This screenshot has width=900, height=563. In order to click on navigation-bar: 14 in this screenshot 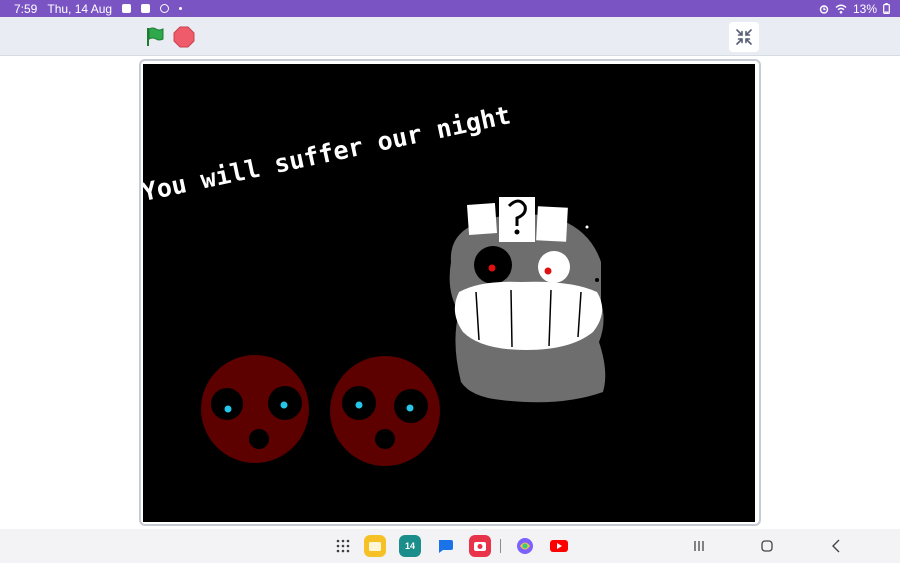, I will do `click(450, 546)`.